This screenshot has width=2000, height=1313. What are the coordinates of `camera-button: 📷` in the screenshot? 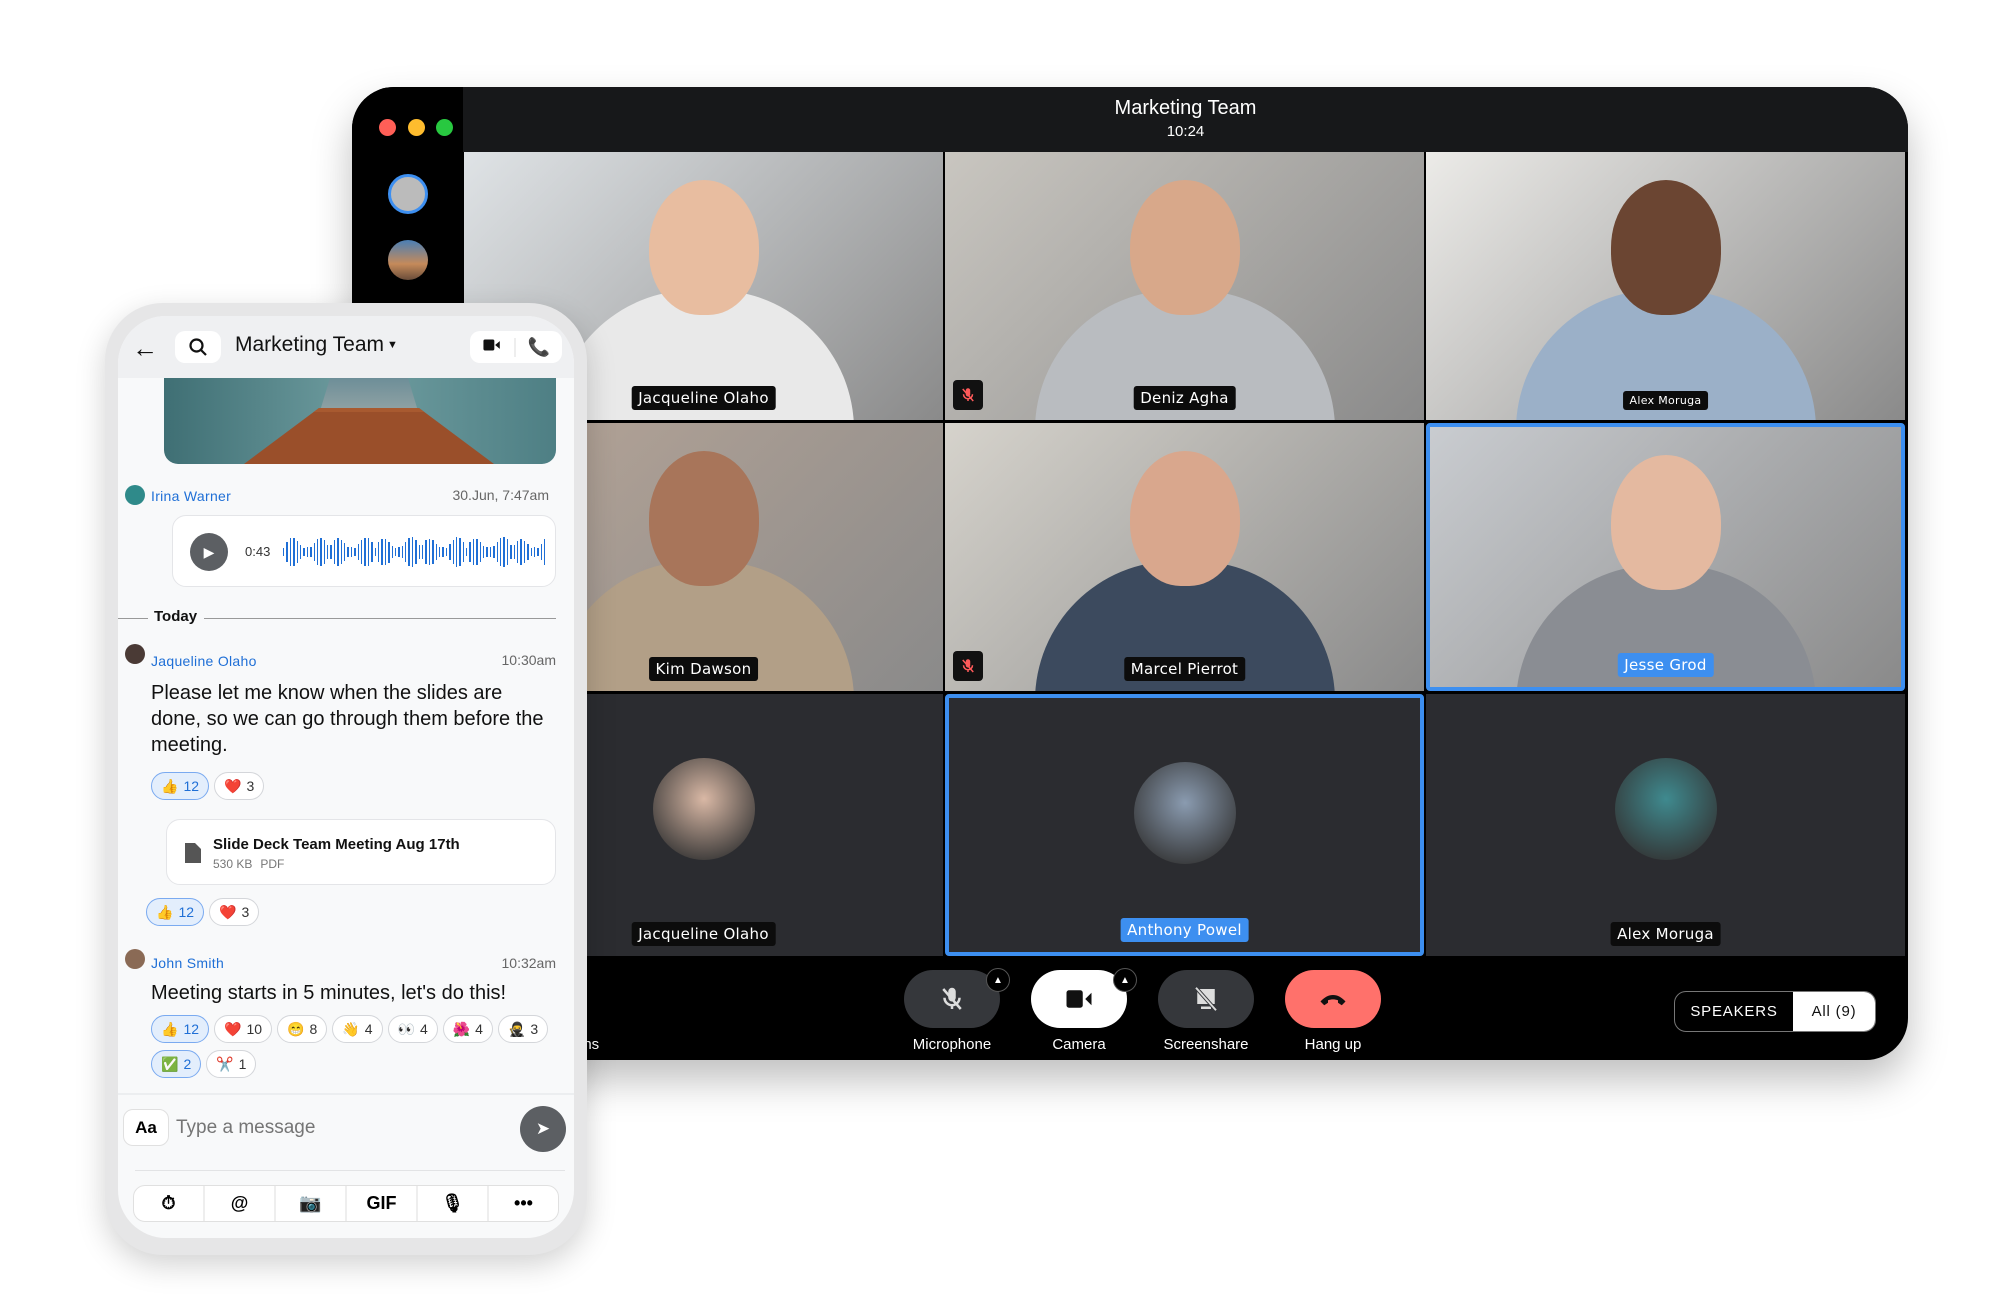 It's located at (311, 1203).